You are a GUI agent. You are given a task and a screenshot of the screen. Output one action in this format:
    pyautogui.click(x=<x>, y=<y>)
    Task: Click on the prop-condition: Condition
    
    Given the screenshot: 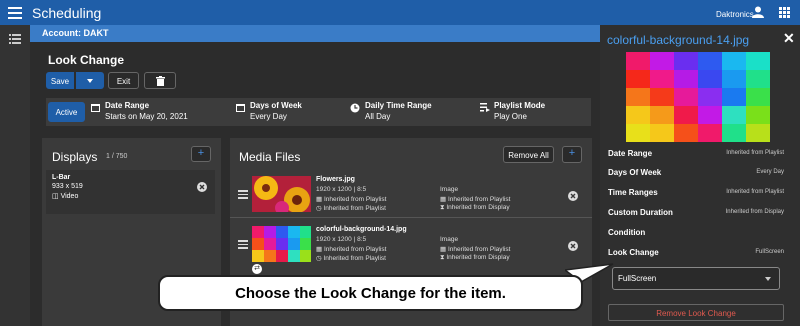 What is the action you would take?
    pyautogui.click(x=700, y=232)
    